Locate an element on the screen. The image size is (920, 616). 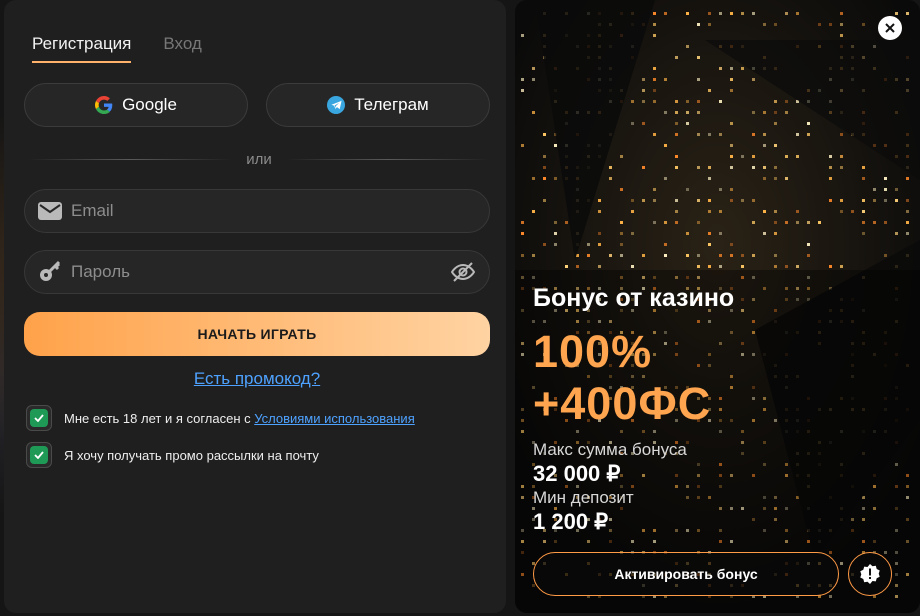
google-login-button: Google is located at coordinates (136, 105).